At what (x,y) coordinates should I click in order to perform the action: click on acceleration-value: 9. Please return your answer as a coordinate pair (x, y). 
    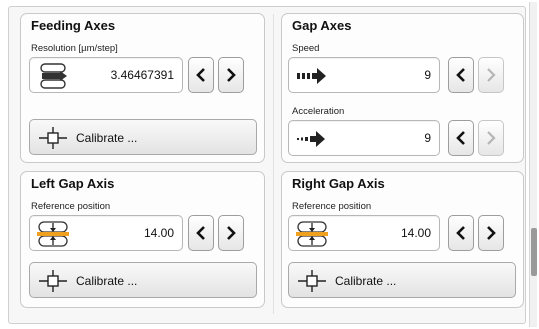
    Looking at the image, I should click on (427, 138).